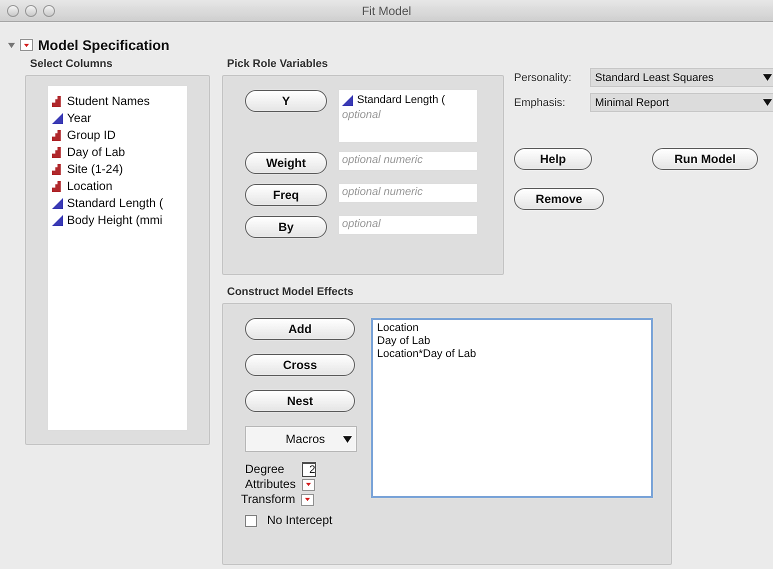  Describe the element at coordinates (553, 159) in the screenshot. I see `help-button: Help` at that location.